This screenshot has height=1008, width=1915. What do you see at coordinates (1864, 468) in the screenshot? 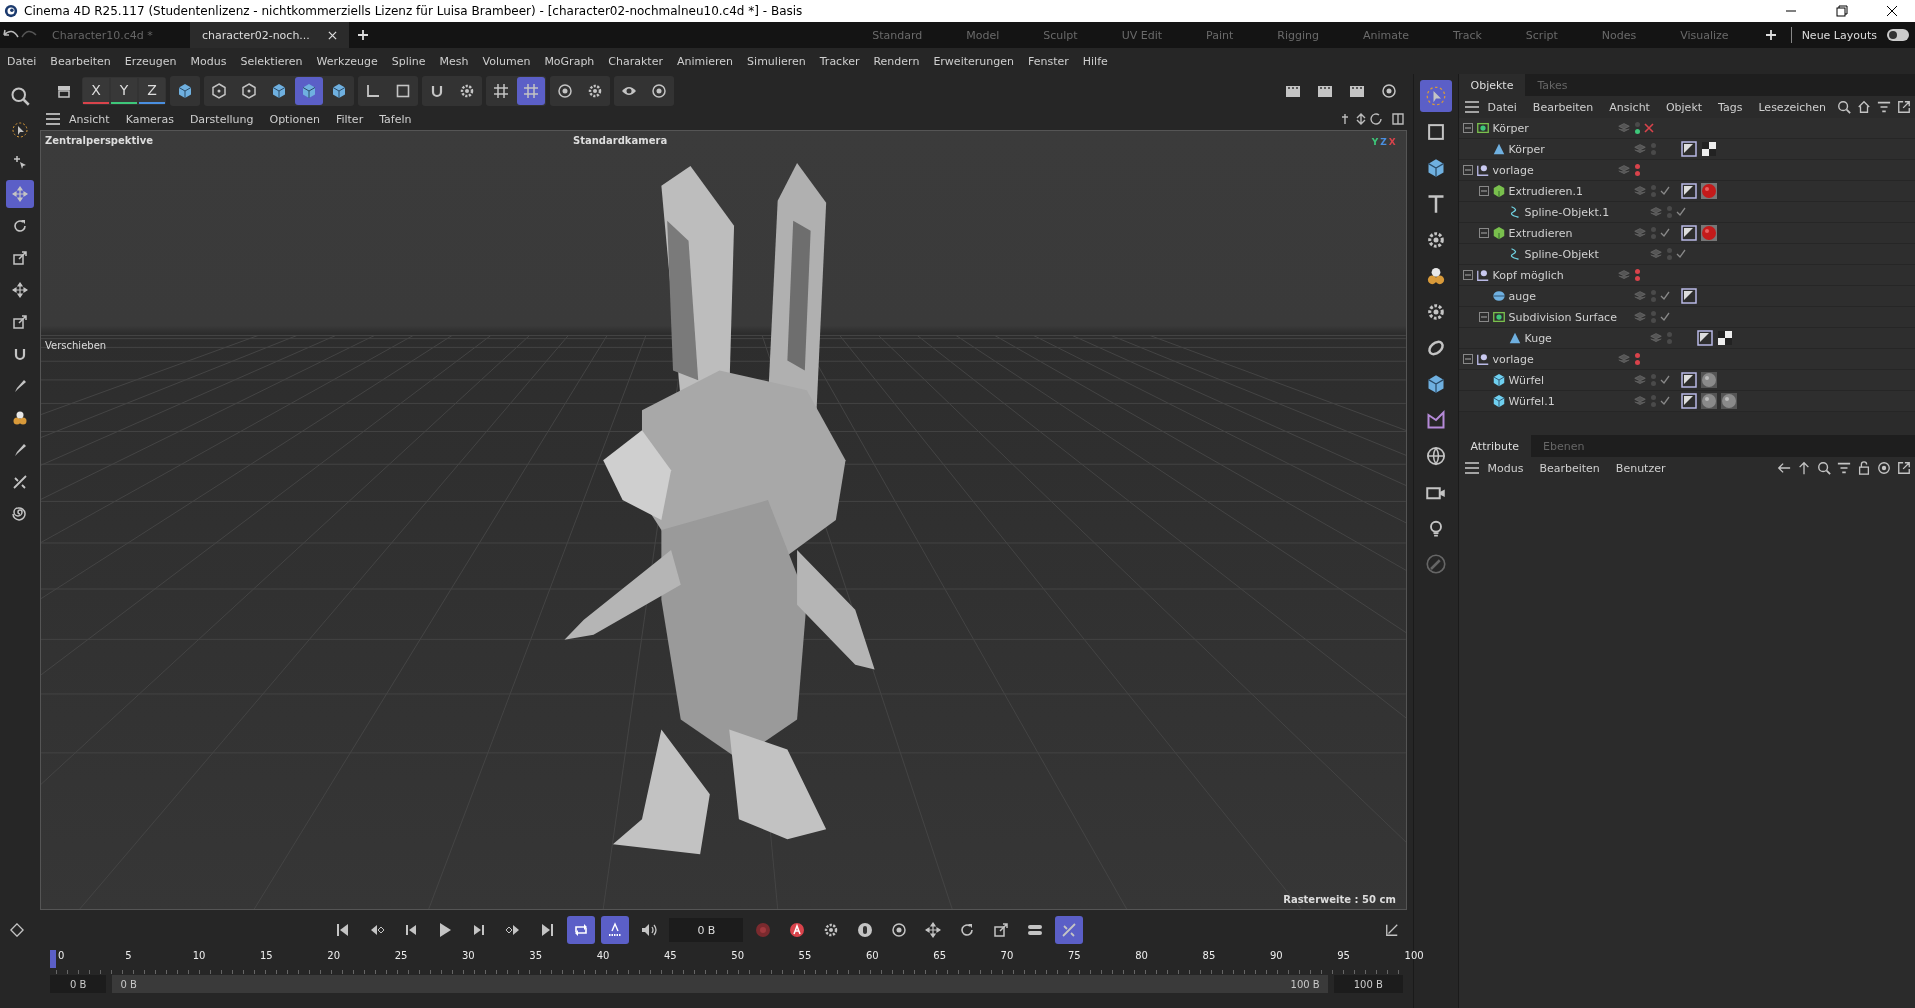
I see `lock-icon` at bounding box center [1864, 468].